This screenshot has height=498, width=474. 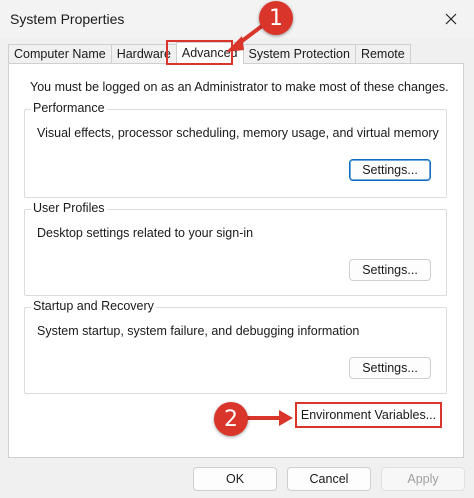 I want to click on step-2-badge: 2, so click(x=231, y=419).